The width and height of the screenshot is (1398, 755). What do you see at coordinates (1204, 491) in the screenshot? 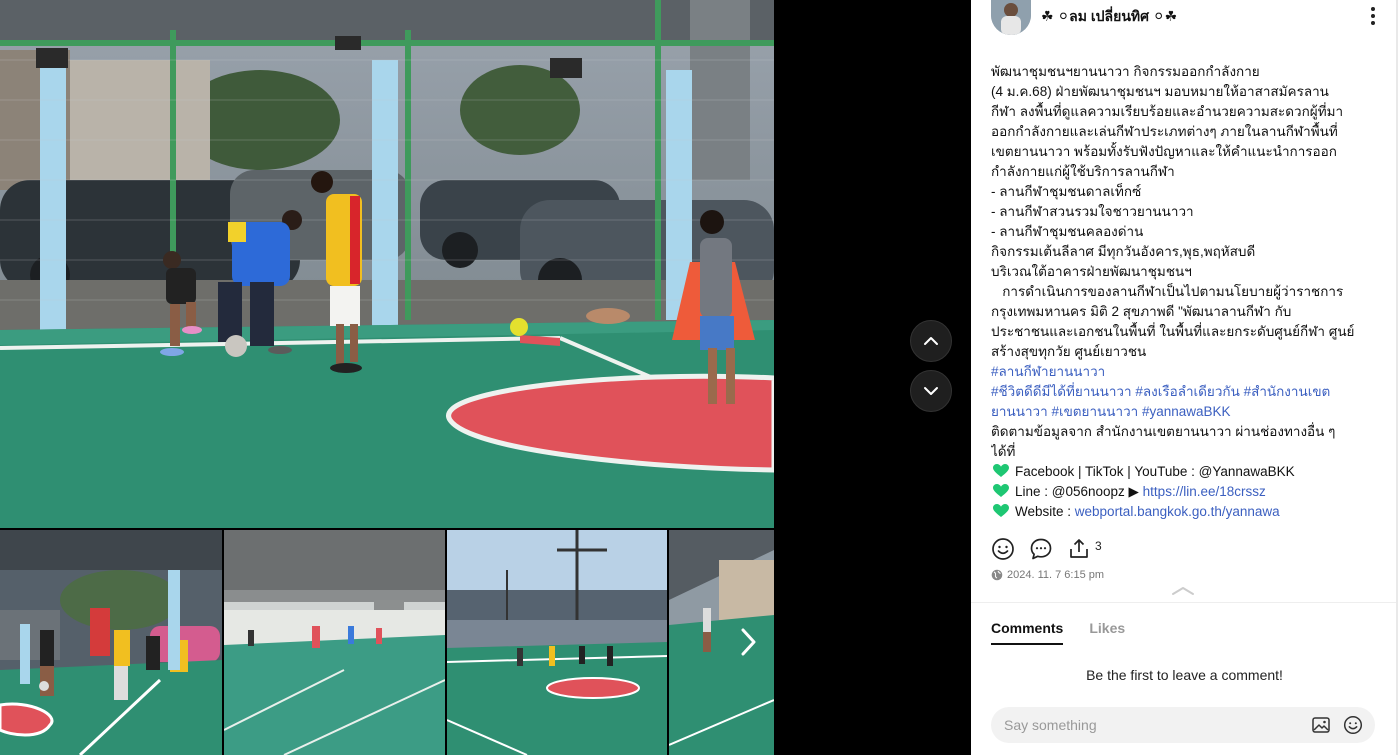
I see `line-url-link: https://lin.ee/18crssz` at bounding box center [1204, 491].